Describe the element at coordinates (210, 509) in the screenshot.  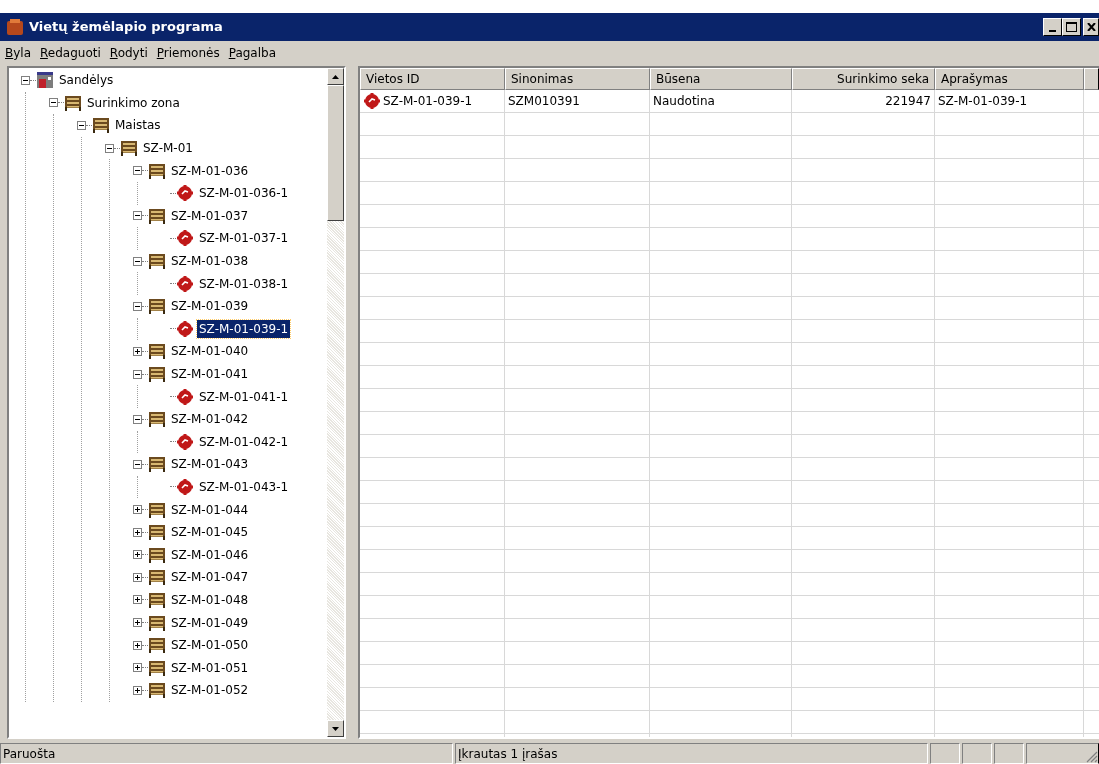
I see `tree-item: SZ-M-01-044` at that location.